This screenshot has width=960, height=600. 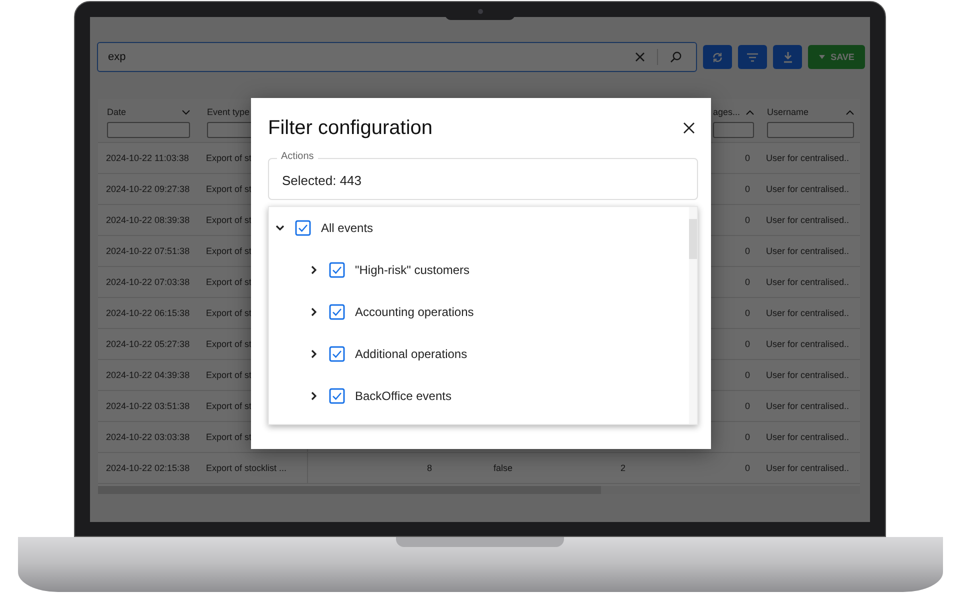 I want to click on field-label: Actions, so click(x=297, y=156).